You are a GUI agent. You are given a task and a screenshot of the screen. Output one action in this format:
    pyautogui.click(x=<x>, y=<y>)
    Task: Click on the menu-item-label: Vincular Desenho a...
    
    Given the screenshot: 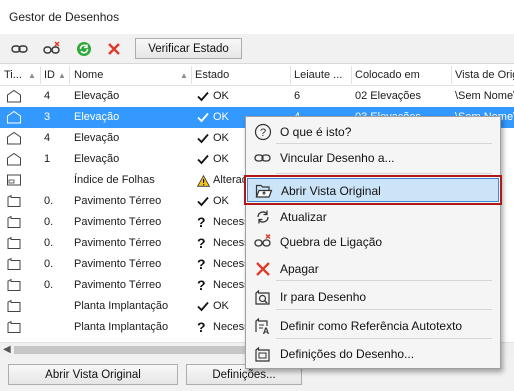 What is the action you would take?
    pyautogui.click(x=337, y=158)
    